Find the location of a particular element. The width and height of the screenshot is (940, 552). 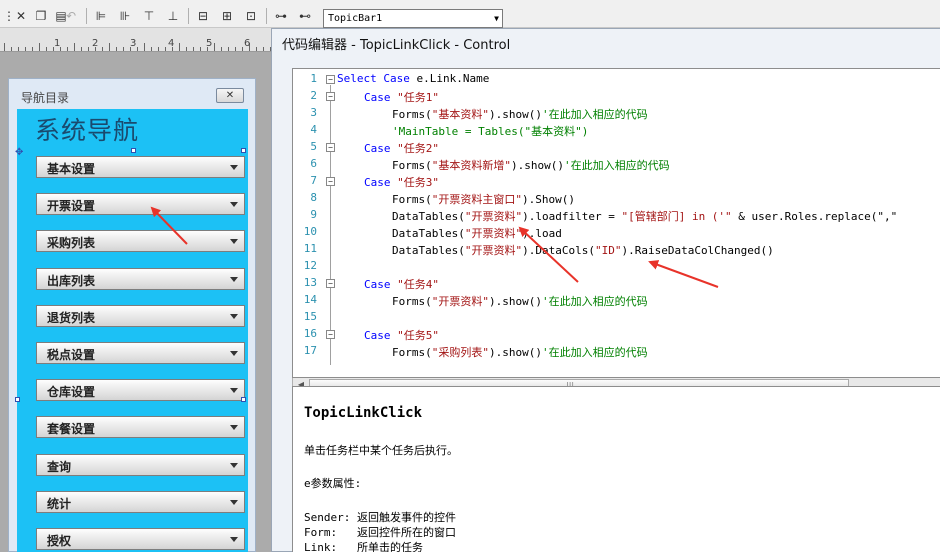

ruler-label: 3 is located at coordinates (133, 43).